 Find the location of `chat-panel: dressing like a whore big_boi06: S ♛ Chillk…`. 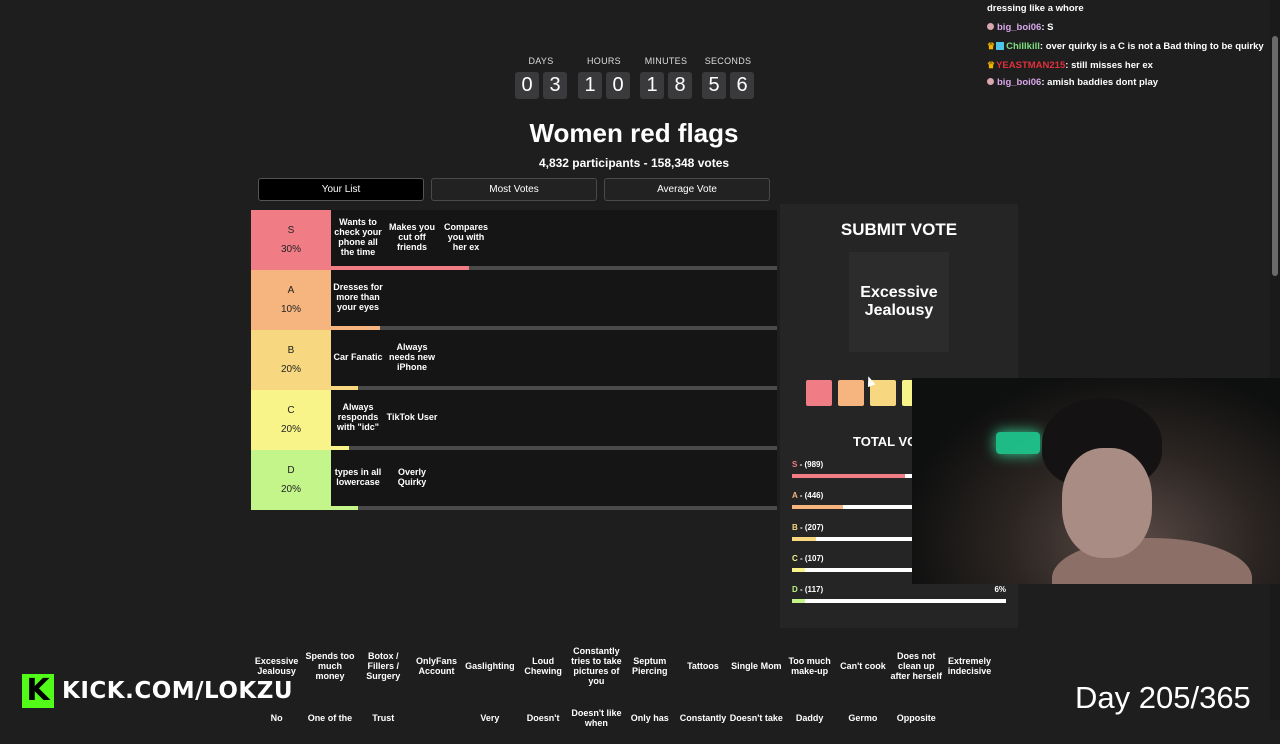

chat-panel: dressing like a whore big_boi06: S ♛ Chillk… is located at coordinates (1128, 46).